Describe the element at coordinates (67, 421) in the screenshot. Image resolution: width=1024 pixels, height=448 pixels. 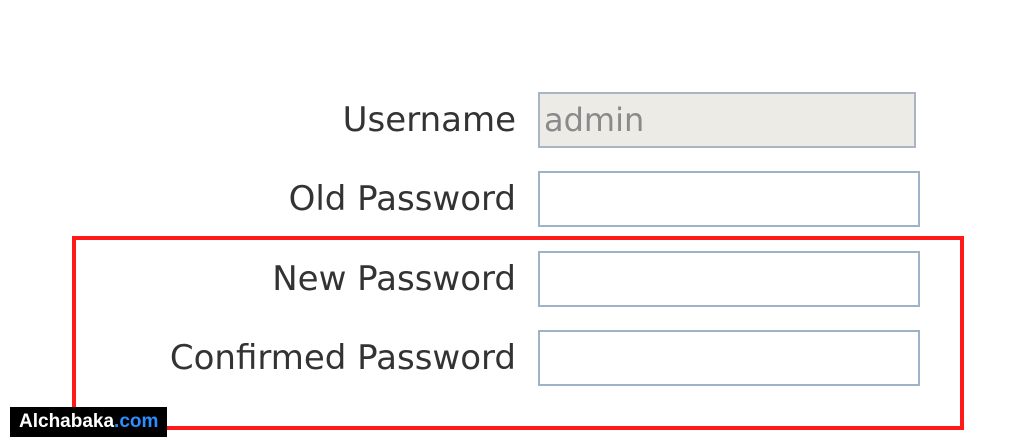
I see `watermark-name: Alchabaka` at that location.